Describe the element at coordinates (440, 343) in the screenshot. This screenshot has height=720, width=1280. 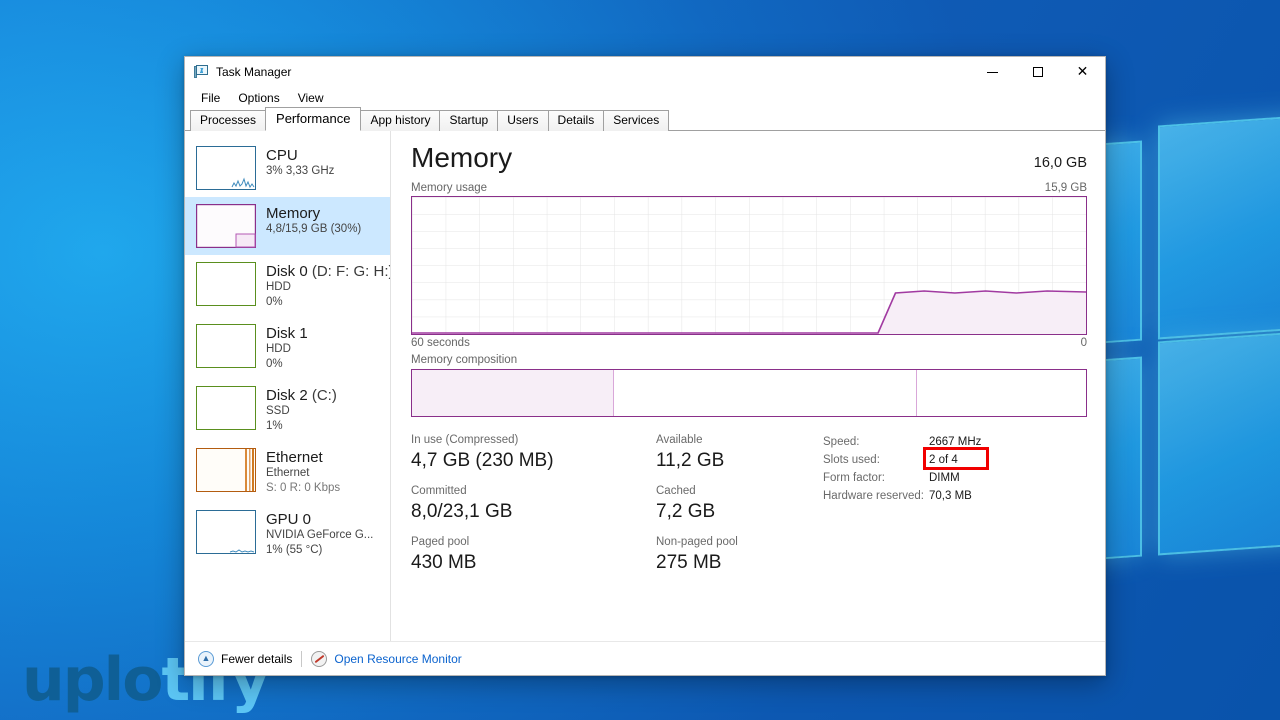
I see `graph-axis-left: 60 seconds` at that location.